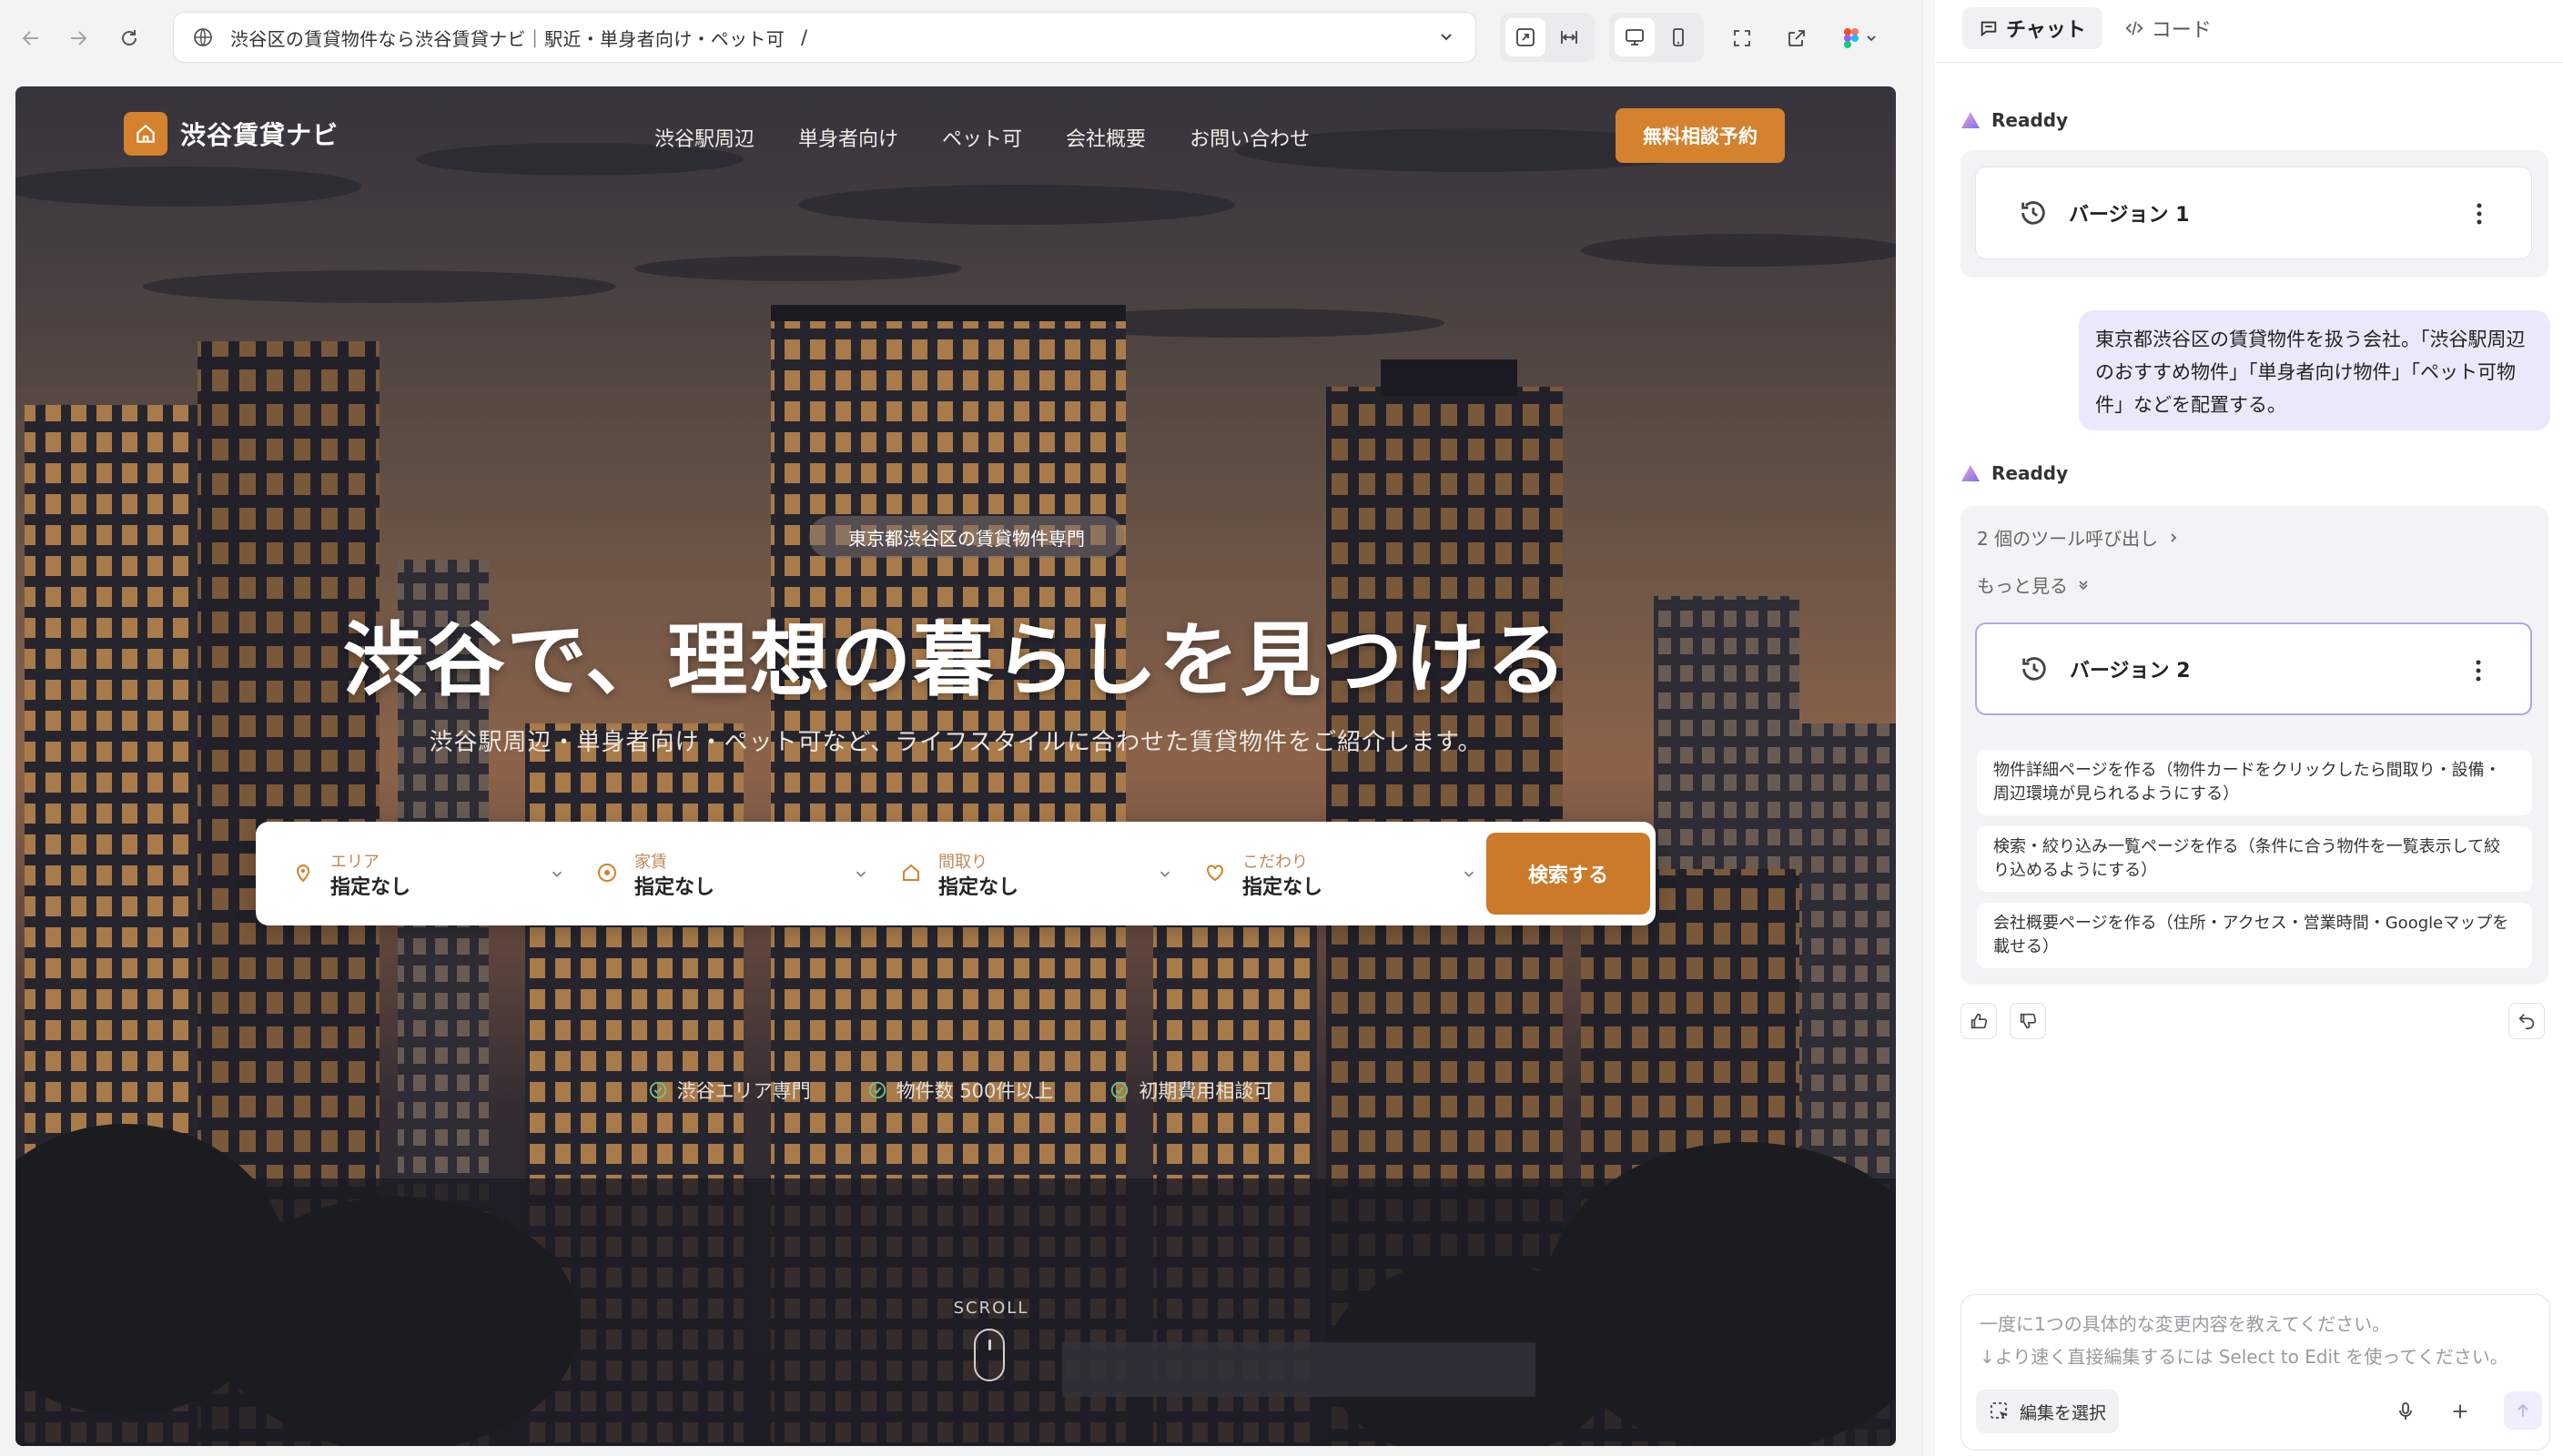  Describe the element at coordinates (2033, 213) in the screenshot. I see `history-icon` at that location.